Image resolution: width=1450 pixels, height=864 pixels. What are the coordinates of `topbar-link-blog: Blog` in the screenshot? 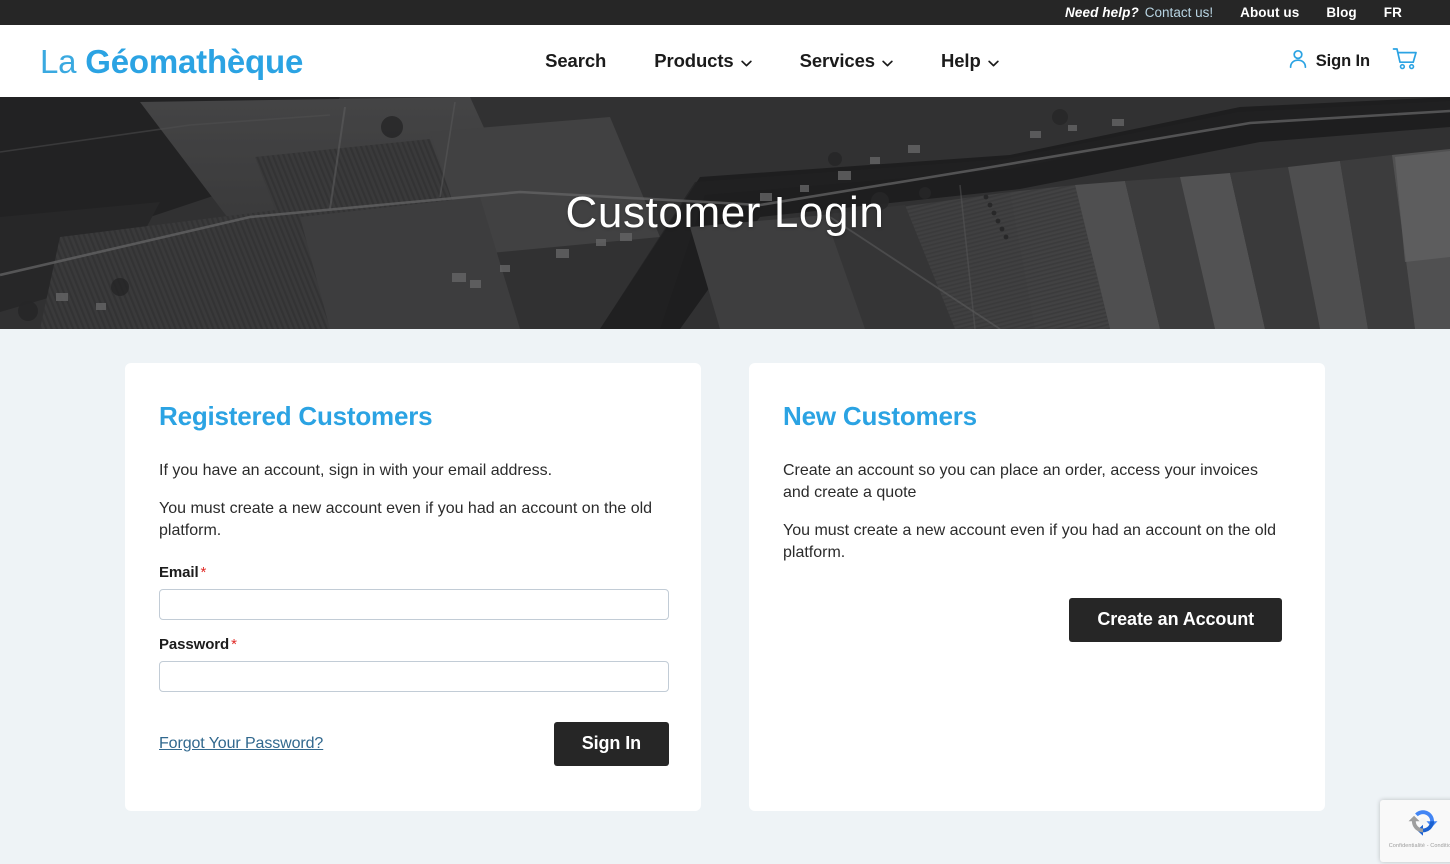 It's located at (1341, 12).